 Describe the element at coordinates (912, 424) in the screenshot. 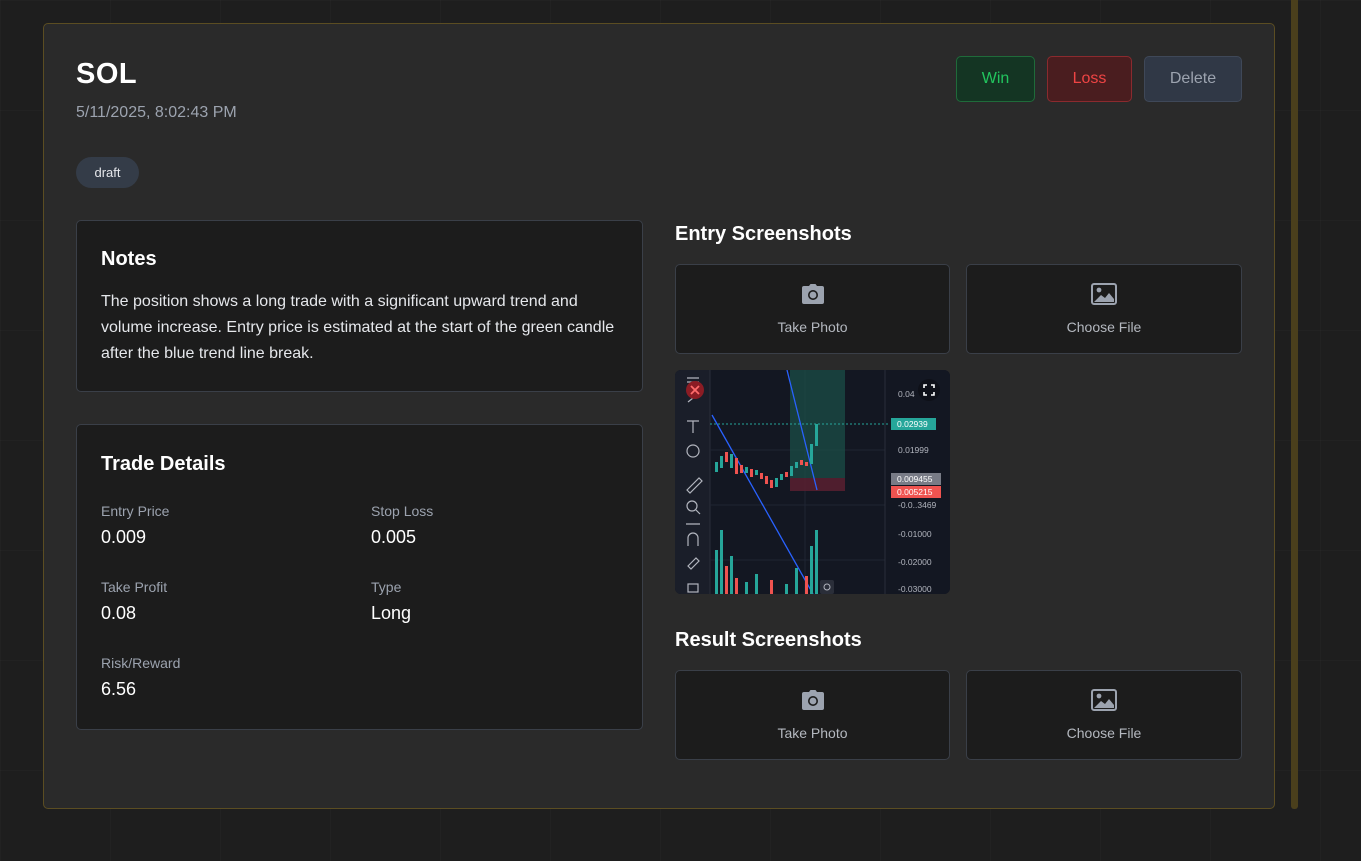

I see `price-label: 0.02939` at that location.